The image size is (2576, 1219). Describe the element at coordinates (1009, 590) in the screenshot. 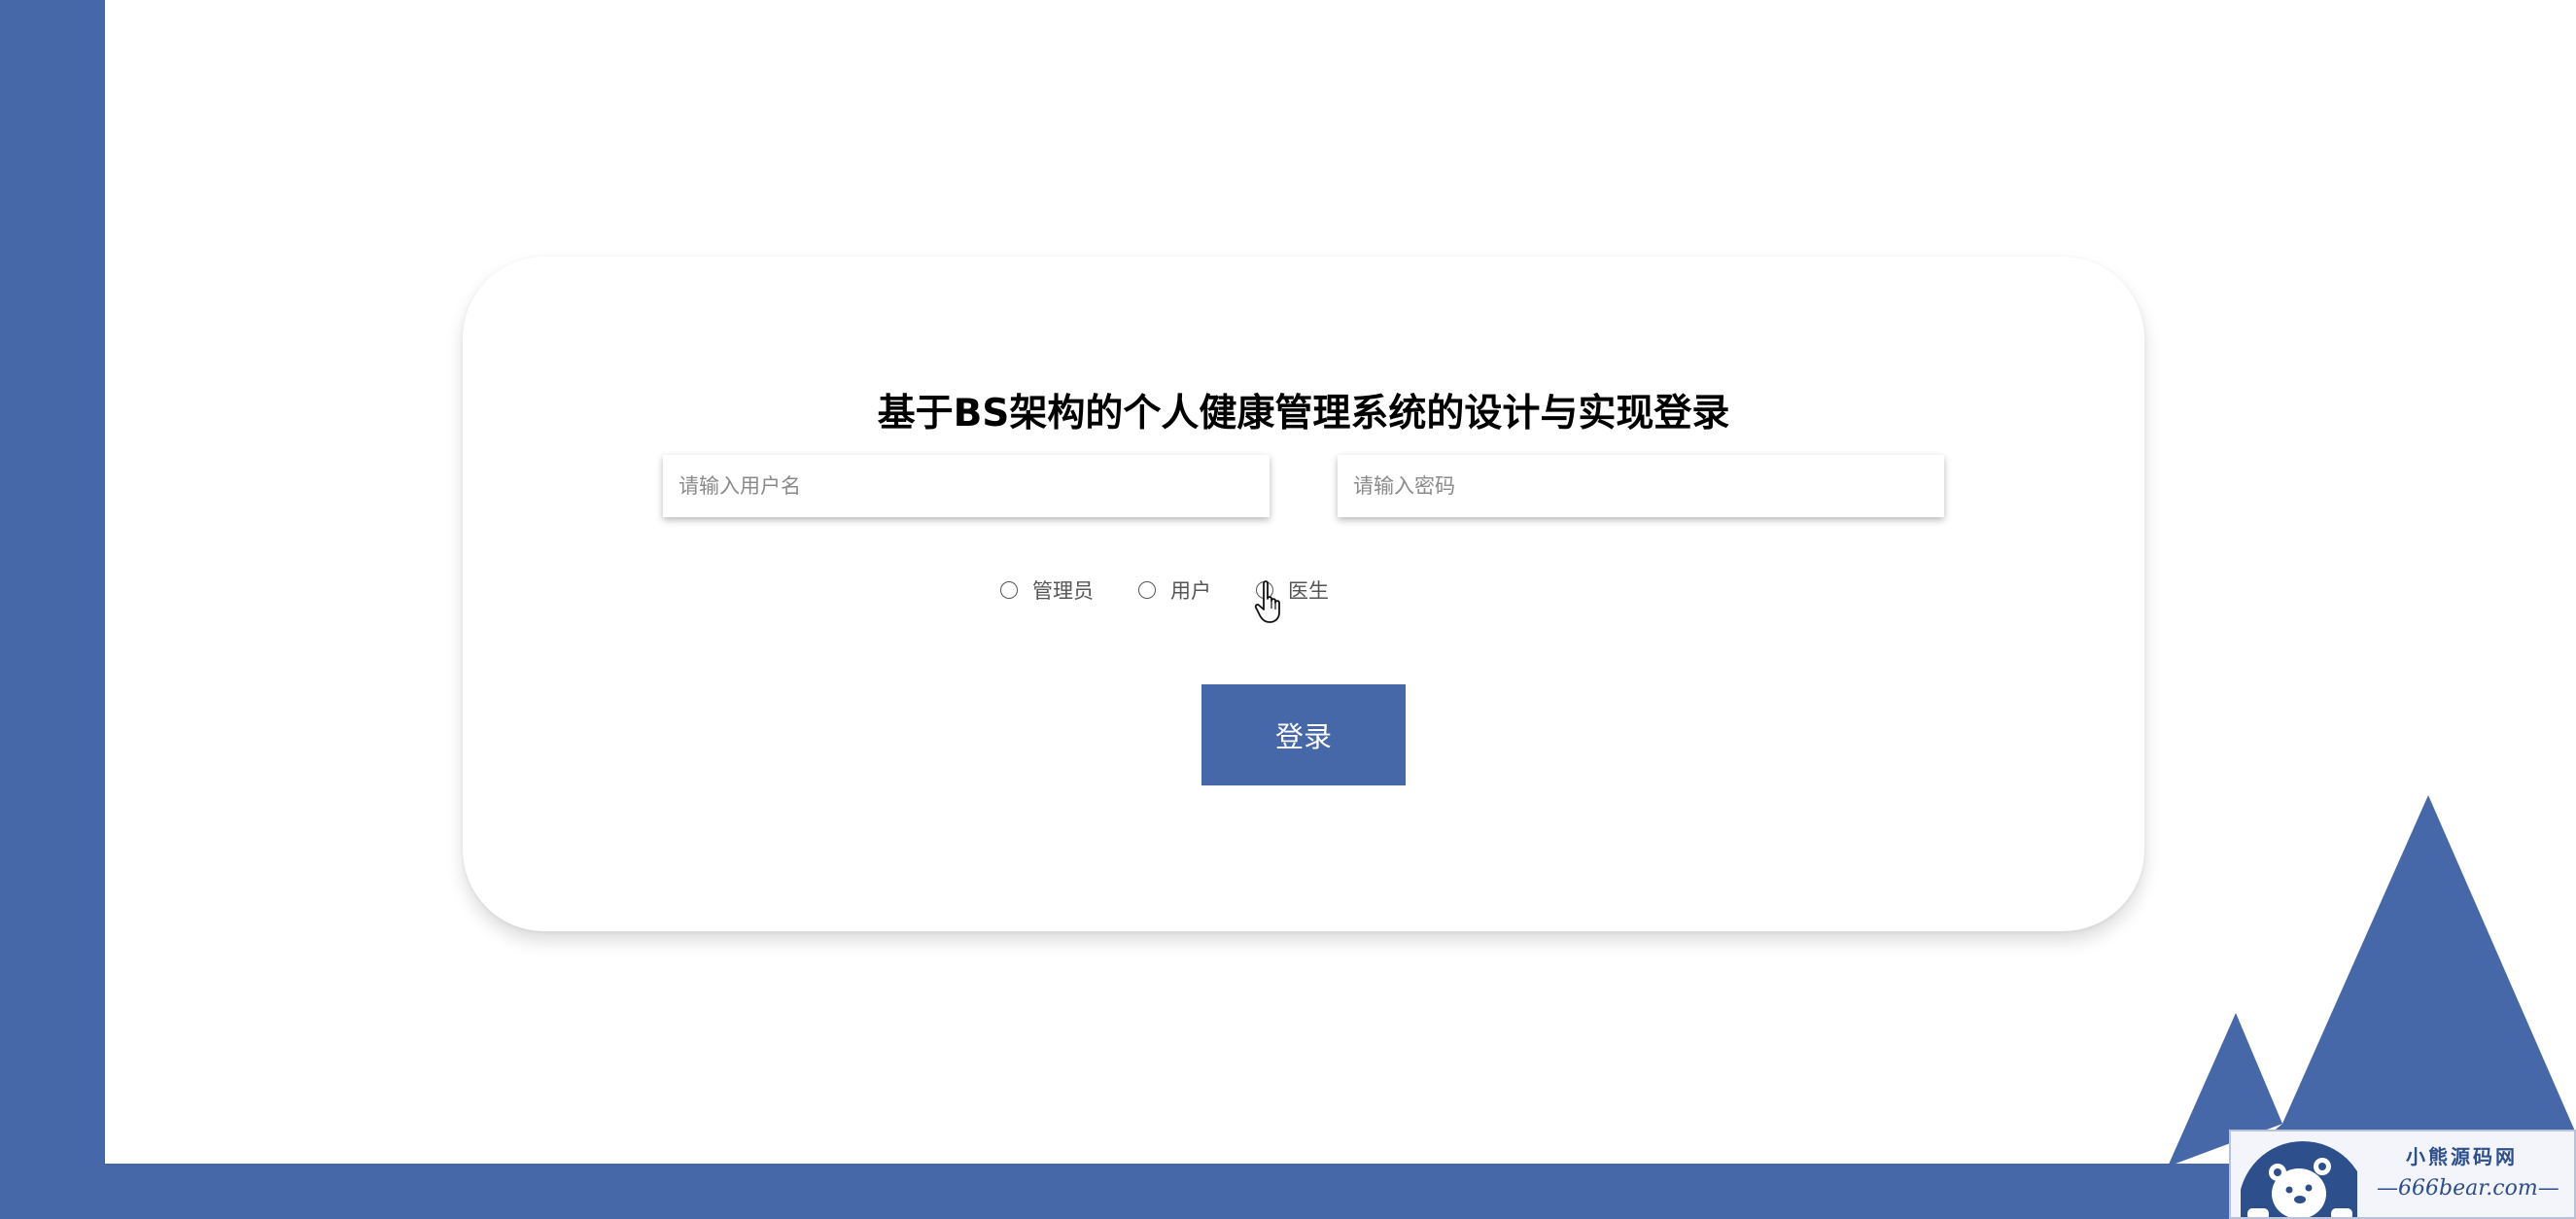

I see `radio-admin` at that location.